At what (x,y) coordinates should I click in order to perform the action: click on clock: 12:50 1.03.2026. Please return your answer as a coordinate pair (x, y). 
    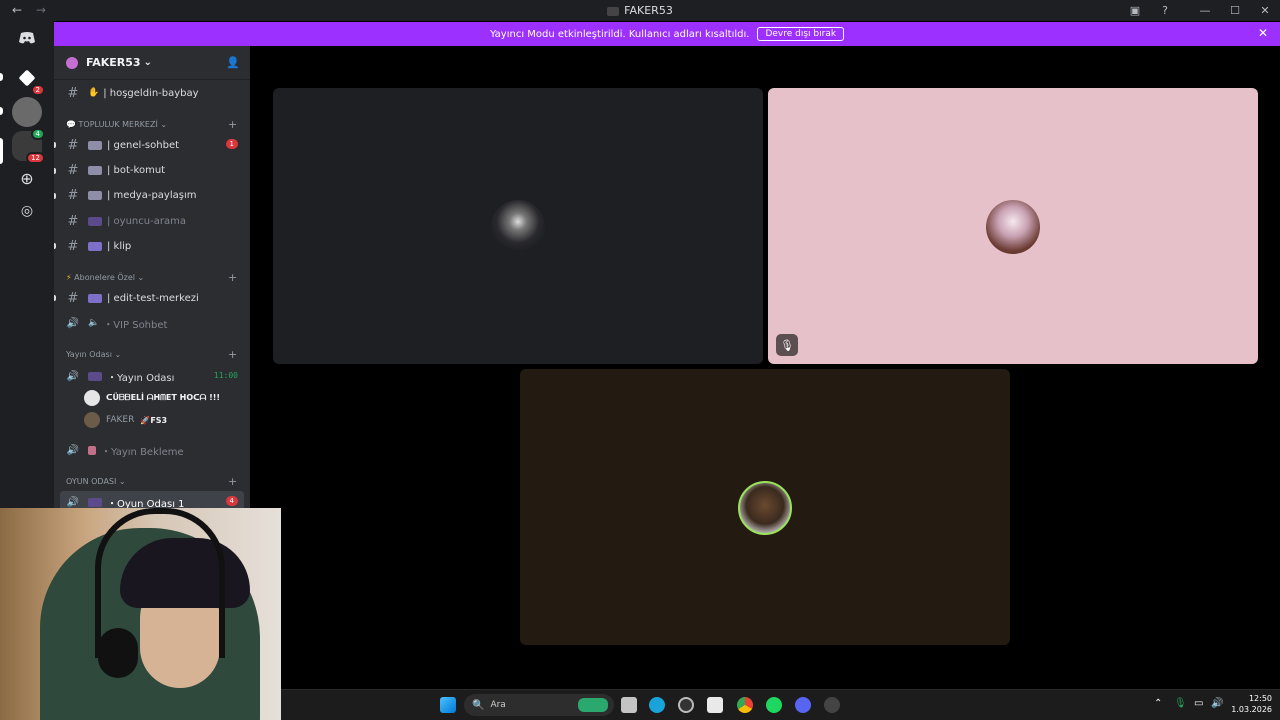
    Looking at the image, I should click on (1251, 704).